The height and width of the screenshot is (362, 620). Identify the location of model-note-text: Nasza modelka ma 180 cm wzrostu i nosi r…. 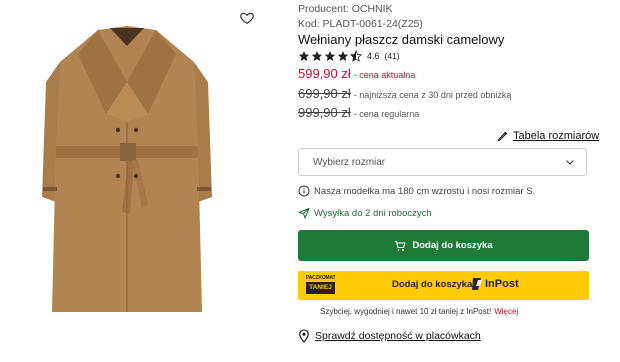
(425, 191).